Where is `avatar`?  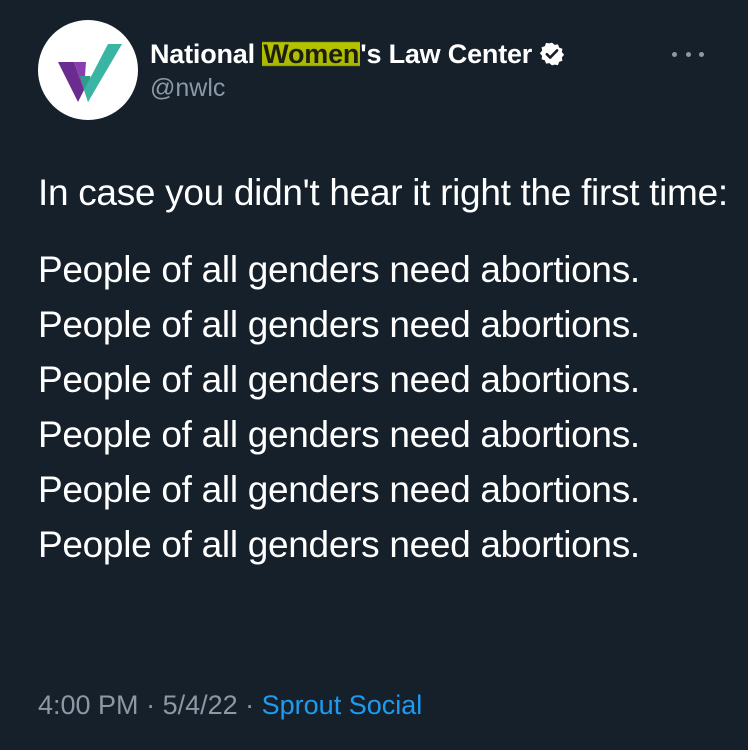
avatar is located at coordinates (88, 70).